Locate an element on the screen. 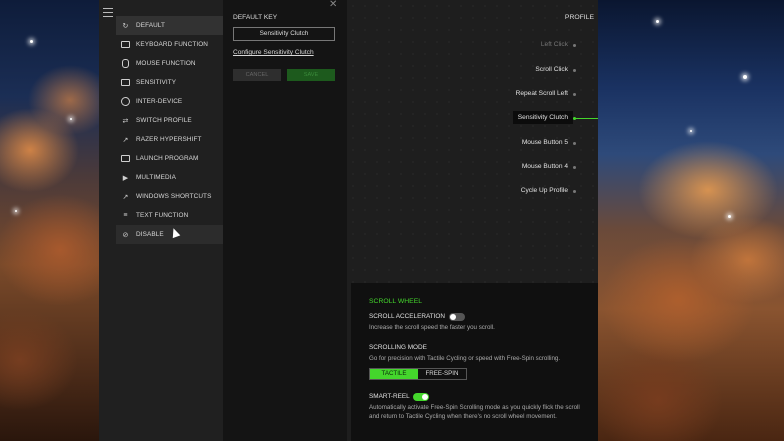 The width and height of the screenshot is (784, 441). scroll-wheel-title: SCROLL WHEEL is located at coordinates (396, 301).